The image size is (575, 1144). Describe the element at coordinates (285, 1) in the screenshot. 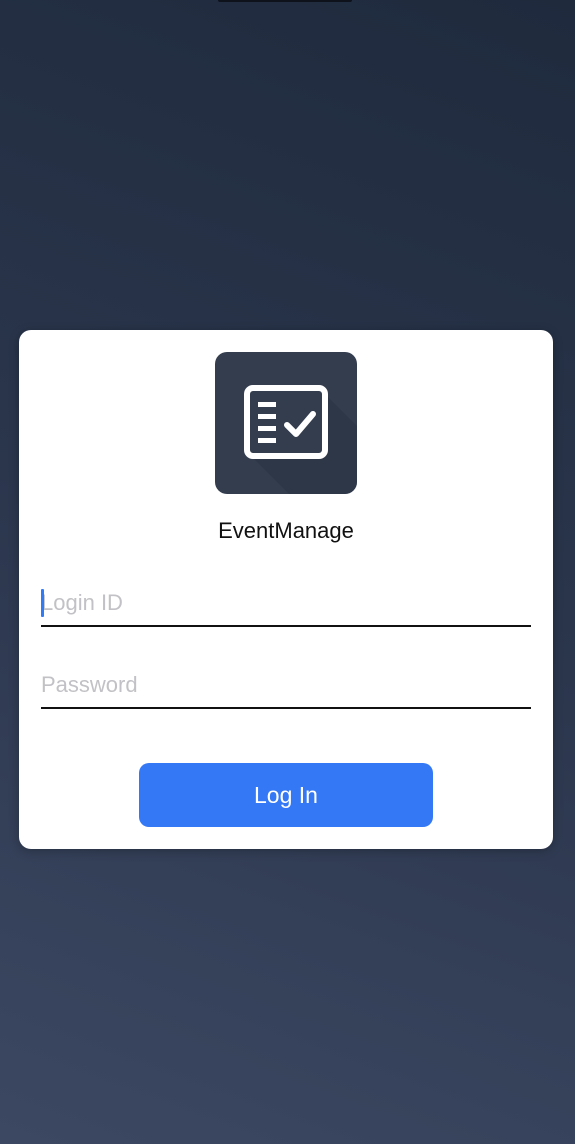

I see `status-notch` at that location.